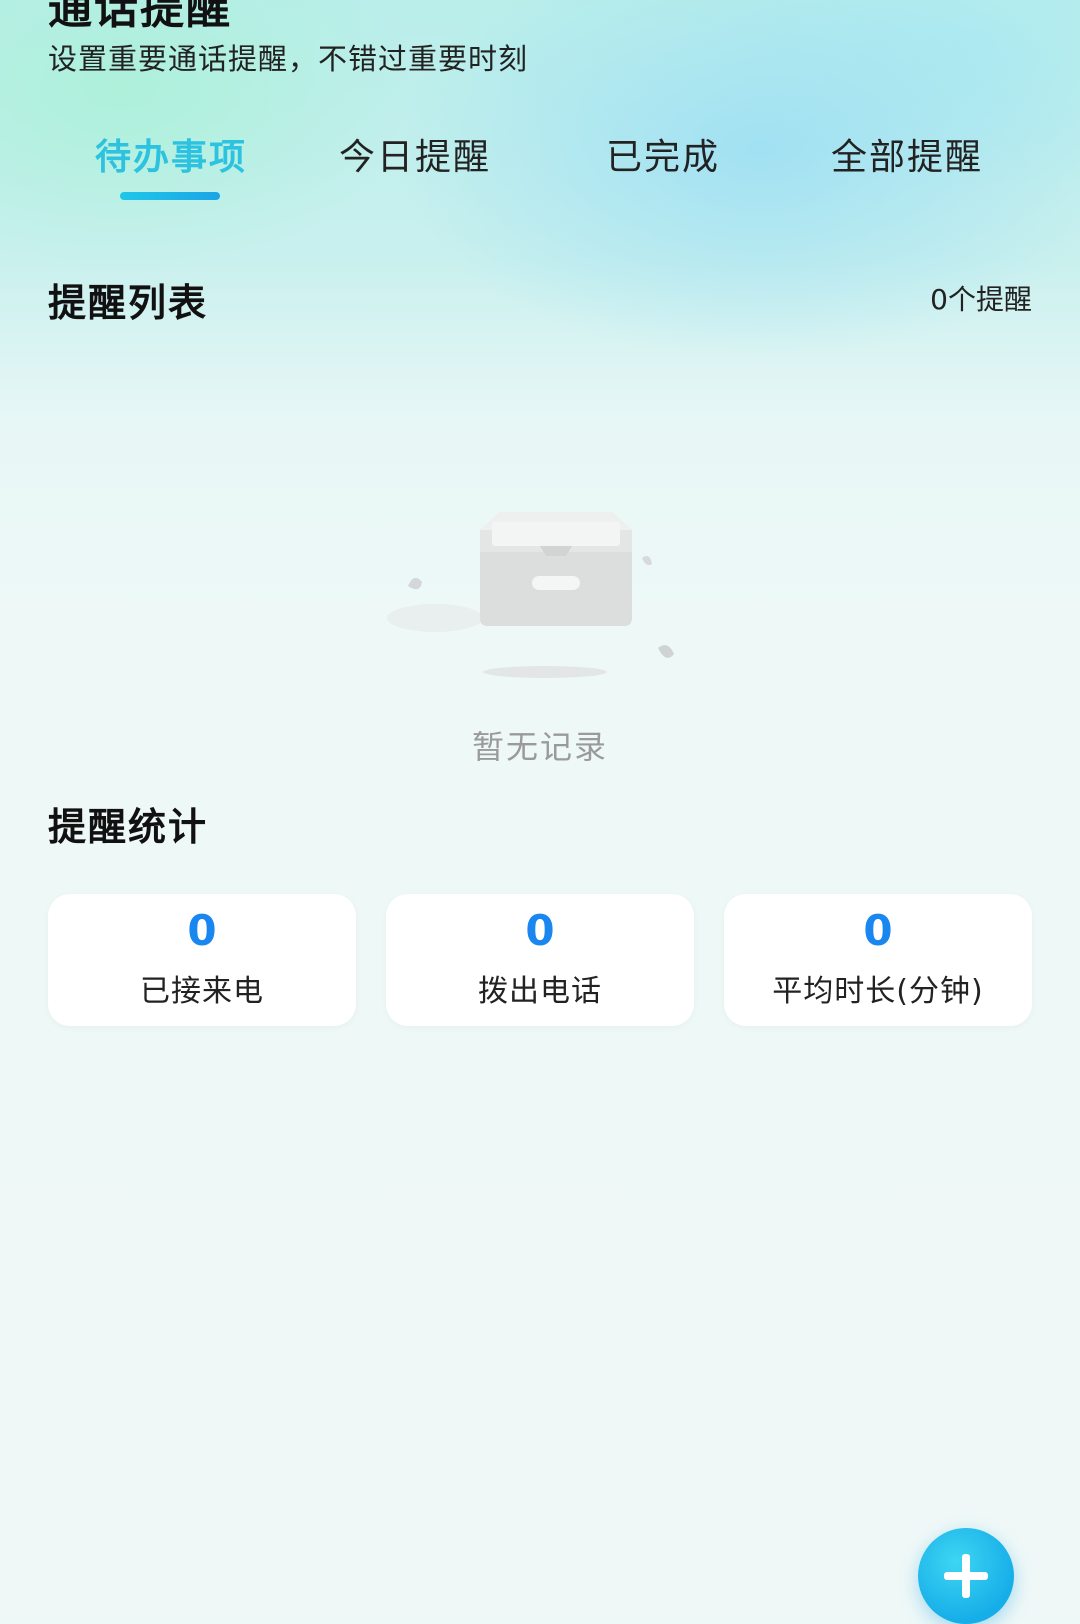 This screenshot has height=1624, width=1080. Describe the element at coordinates (170, 196) in the screenshot. I see `active-tab-indicator` at that location.